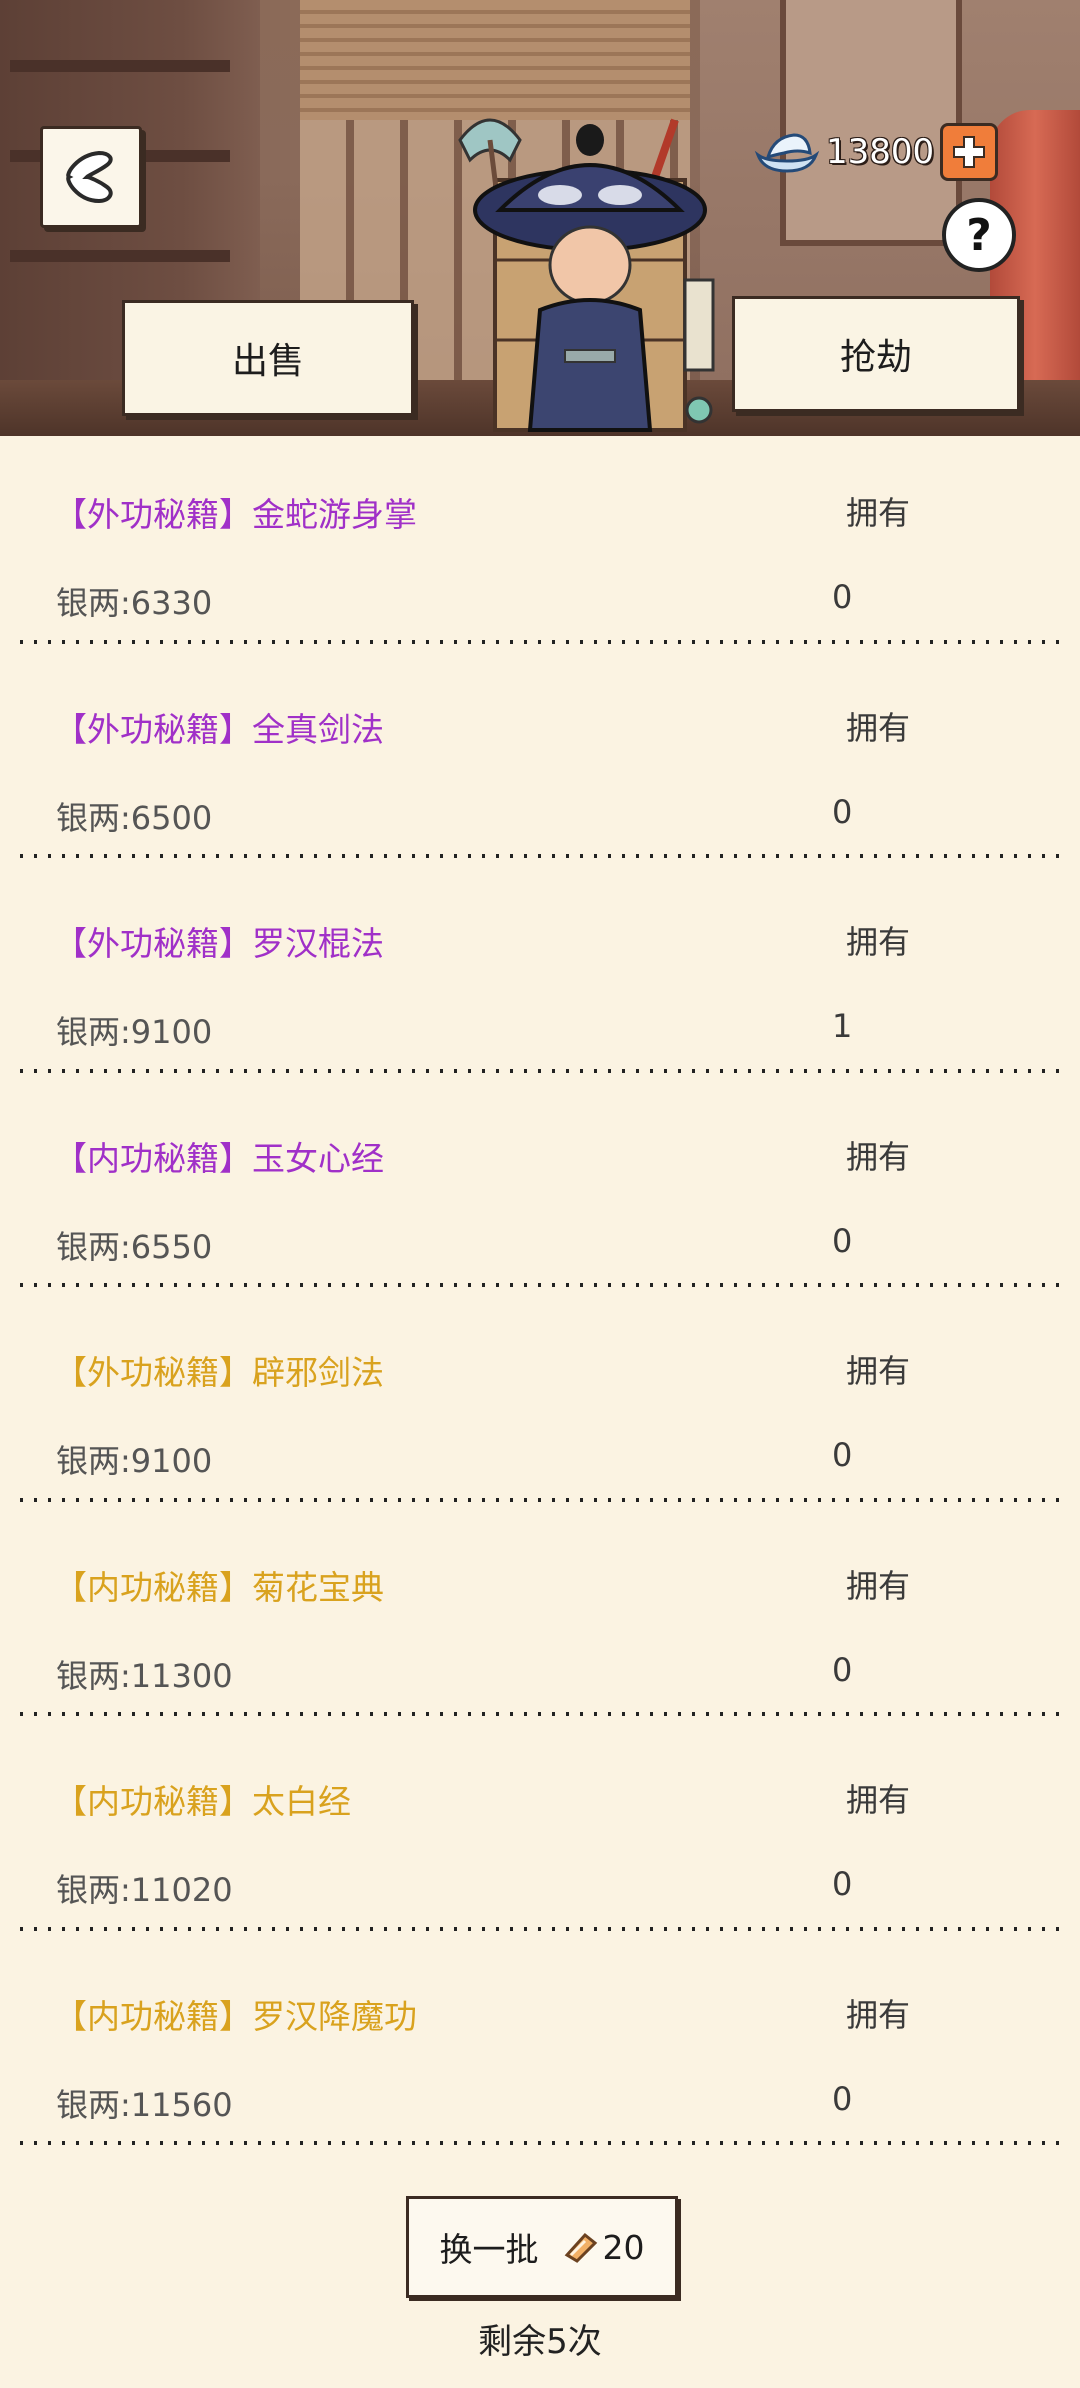 This screenshot has width=1080, height=2388. I want to click on item-title: 【内功秘籍】玉女心经, so click(219, 1158).